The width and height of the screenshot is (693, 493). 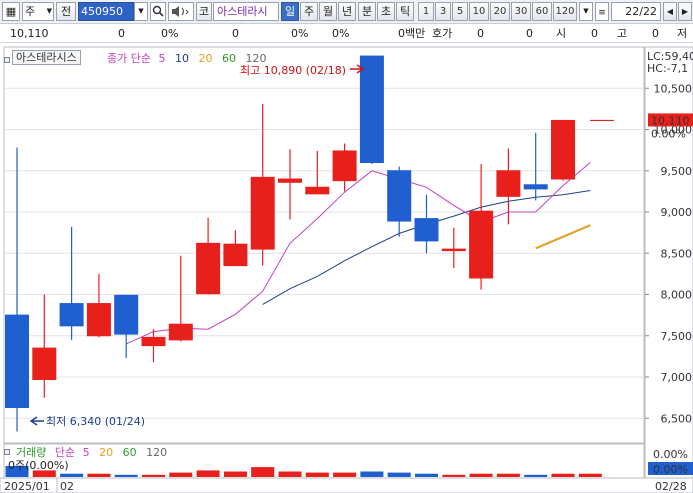 What do you see at coordinates (405, 11) in the screenshot?
I see `period-tick-button: 틱` at bounding box center [405, 11].